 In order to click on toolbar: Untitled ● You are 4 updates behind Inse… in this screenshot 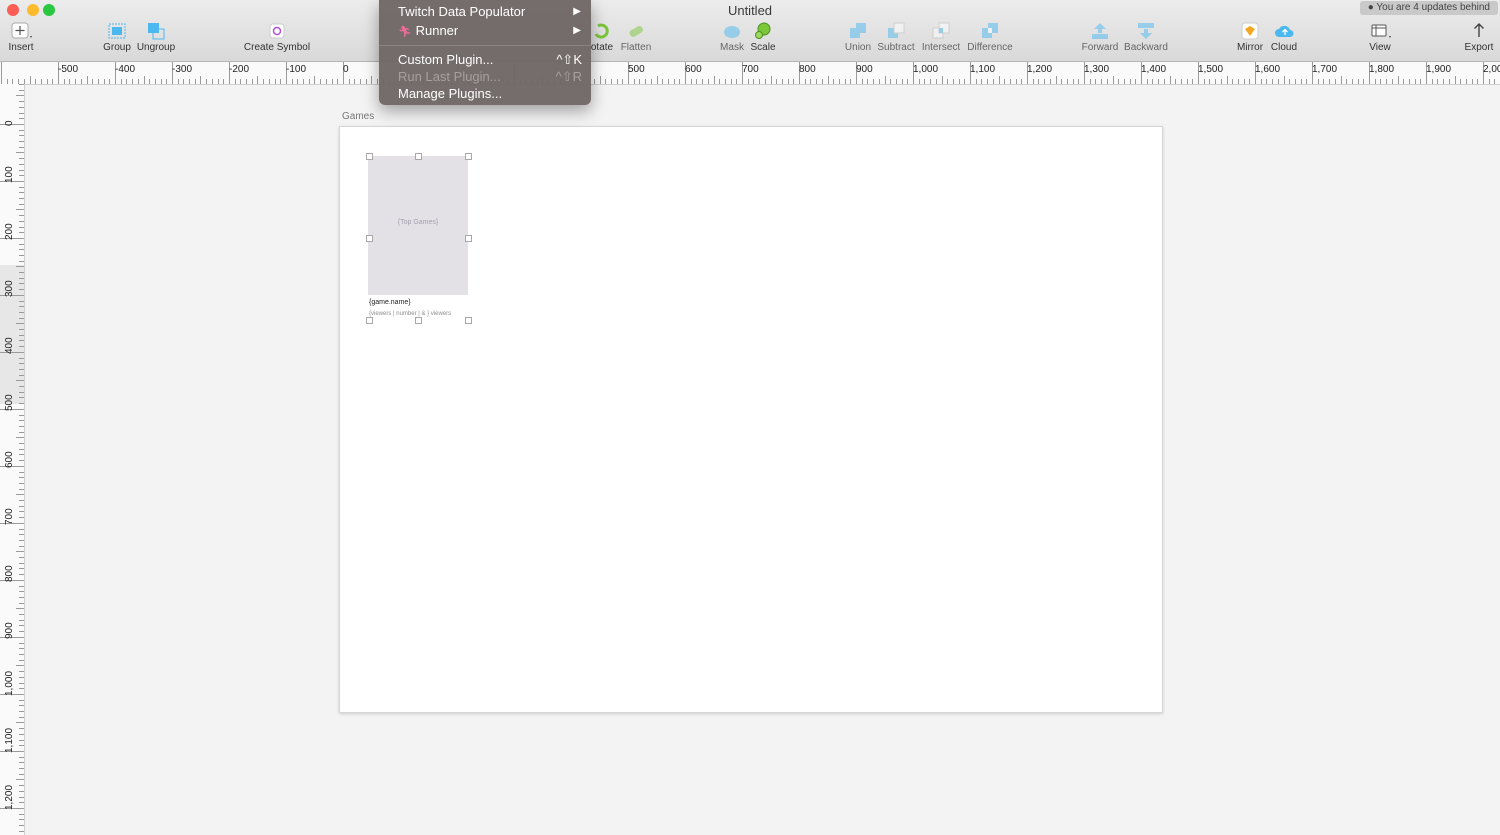, I will do `click(750, 31)`.